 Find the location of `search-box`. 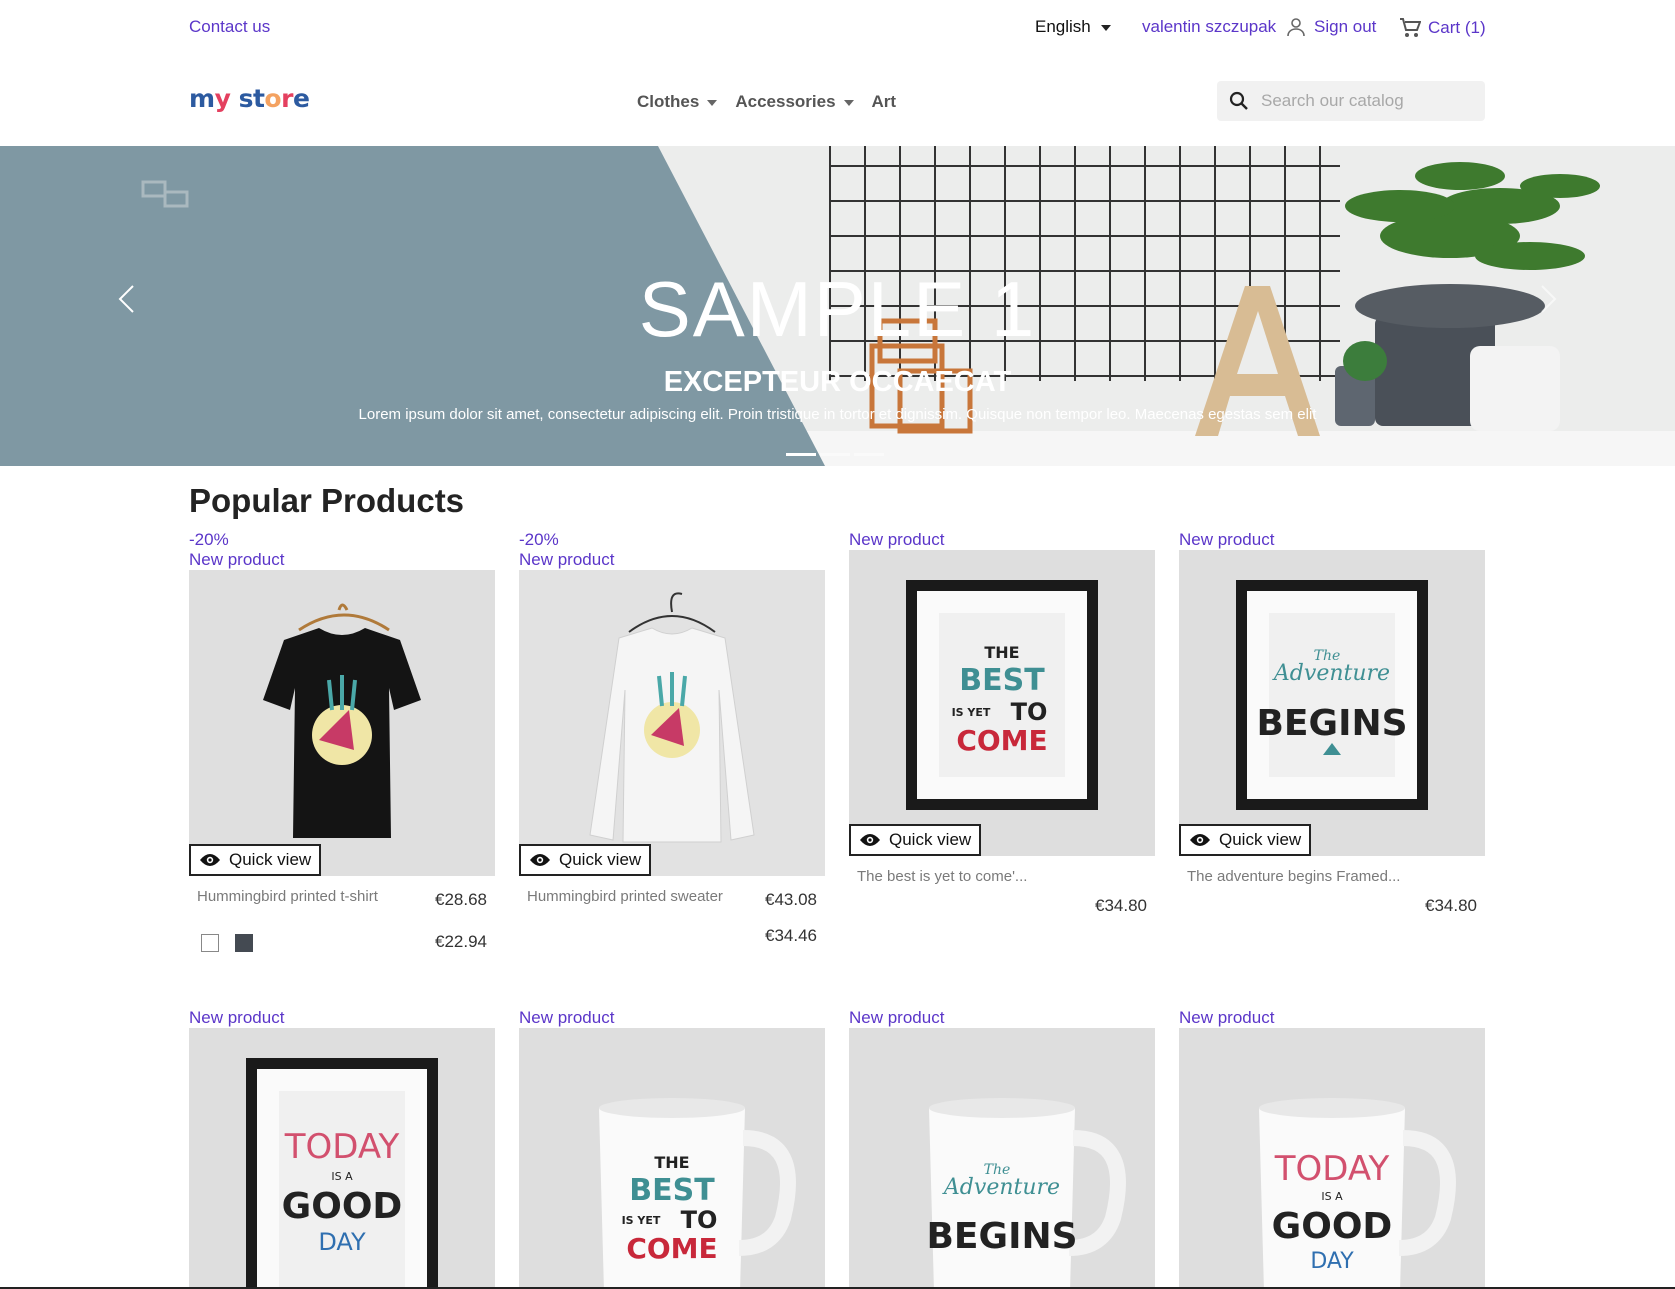

search-box is located at coordinates (1351, 101).